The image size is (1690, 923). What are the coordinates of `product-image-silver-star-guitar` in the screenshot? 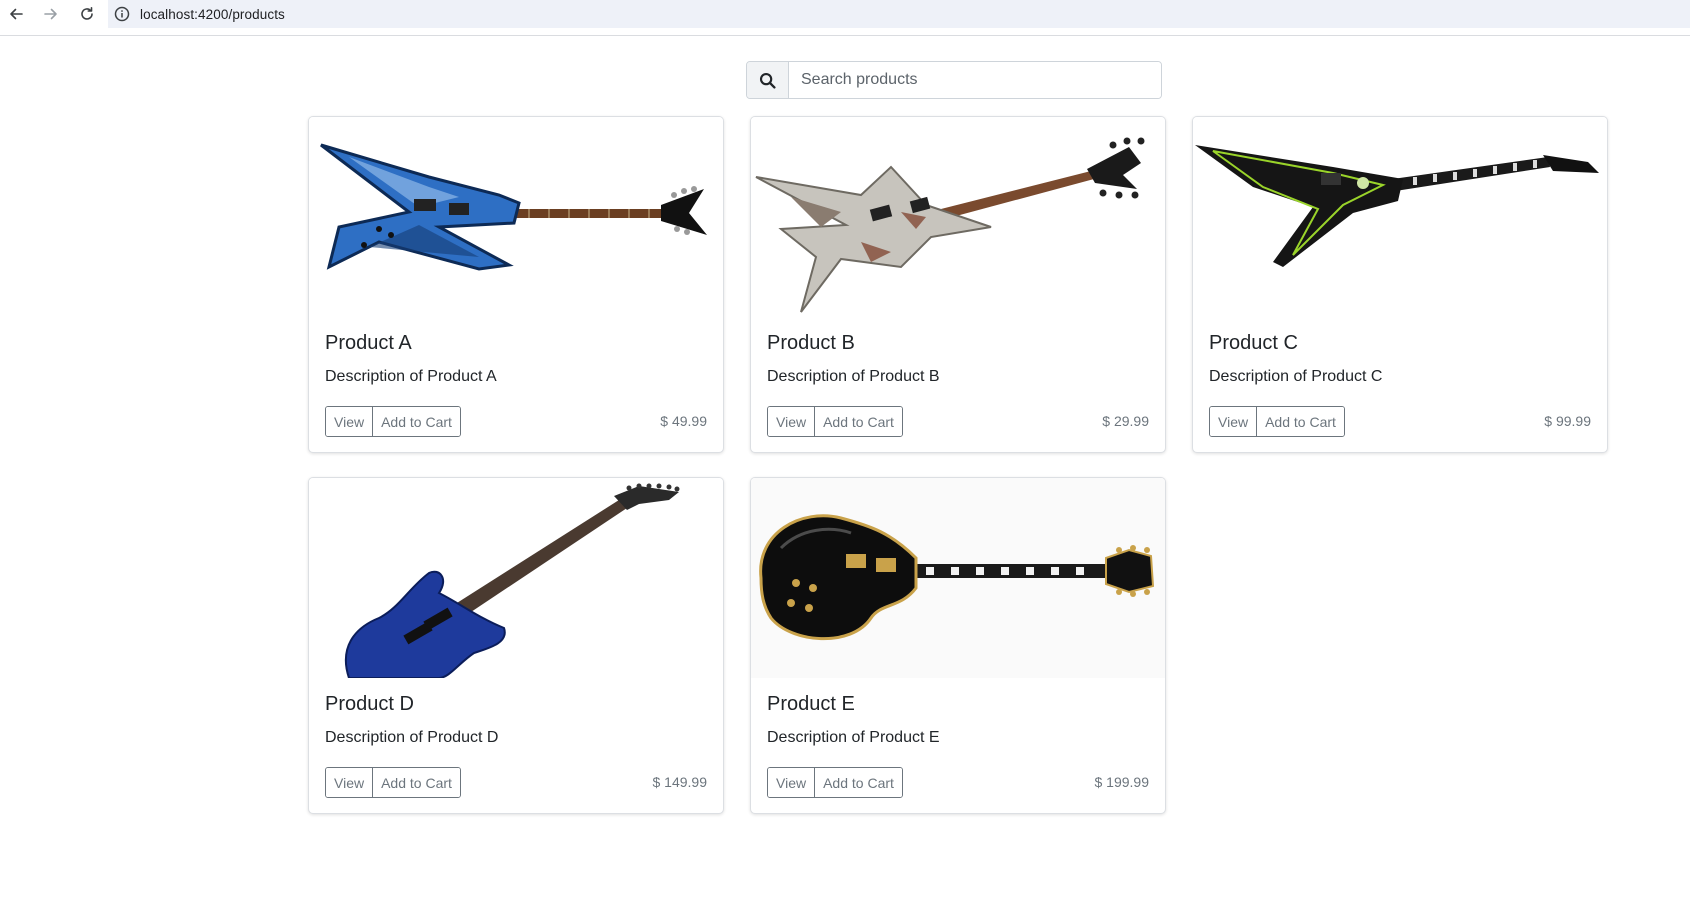 It's located at (958, 217).